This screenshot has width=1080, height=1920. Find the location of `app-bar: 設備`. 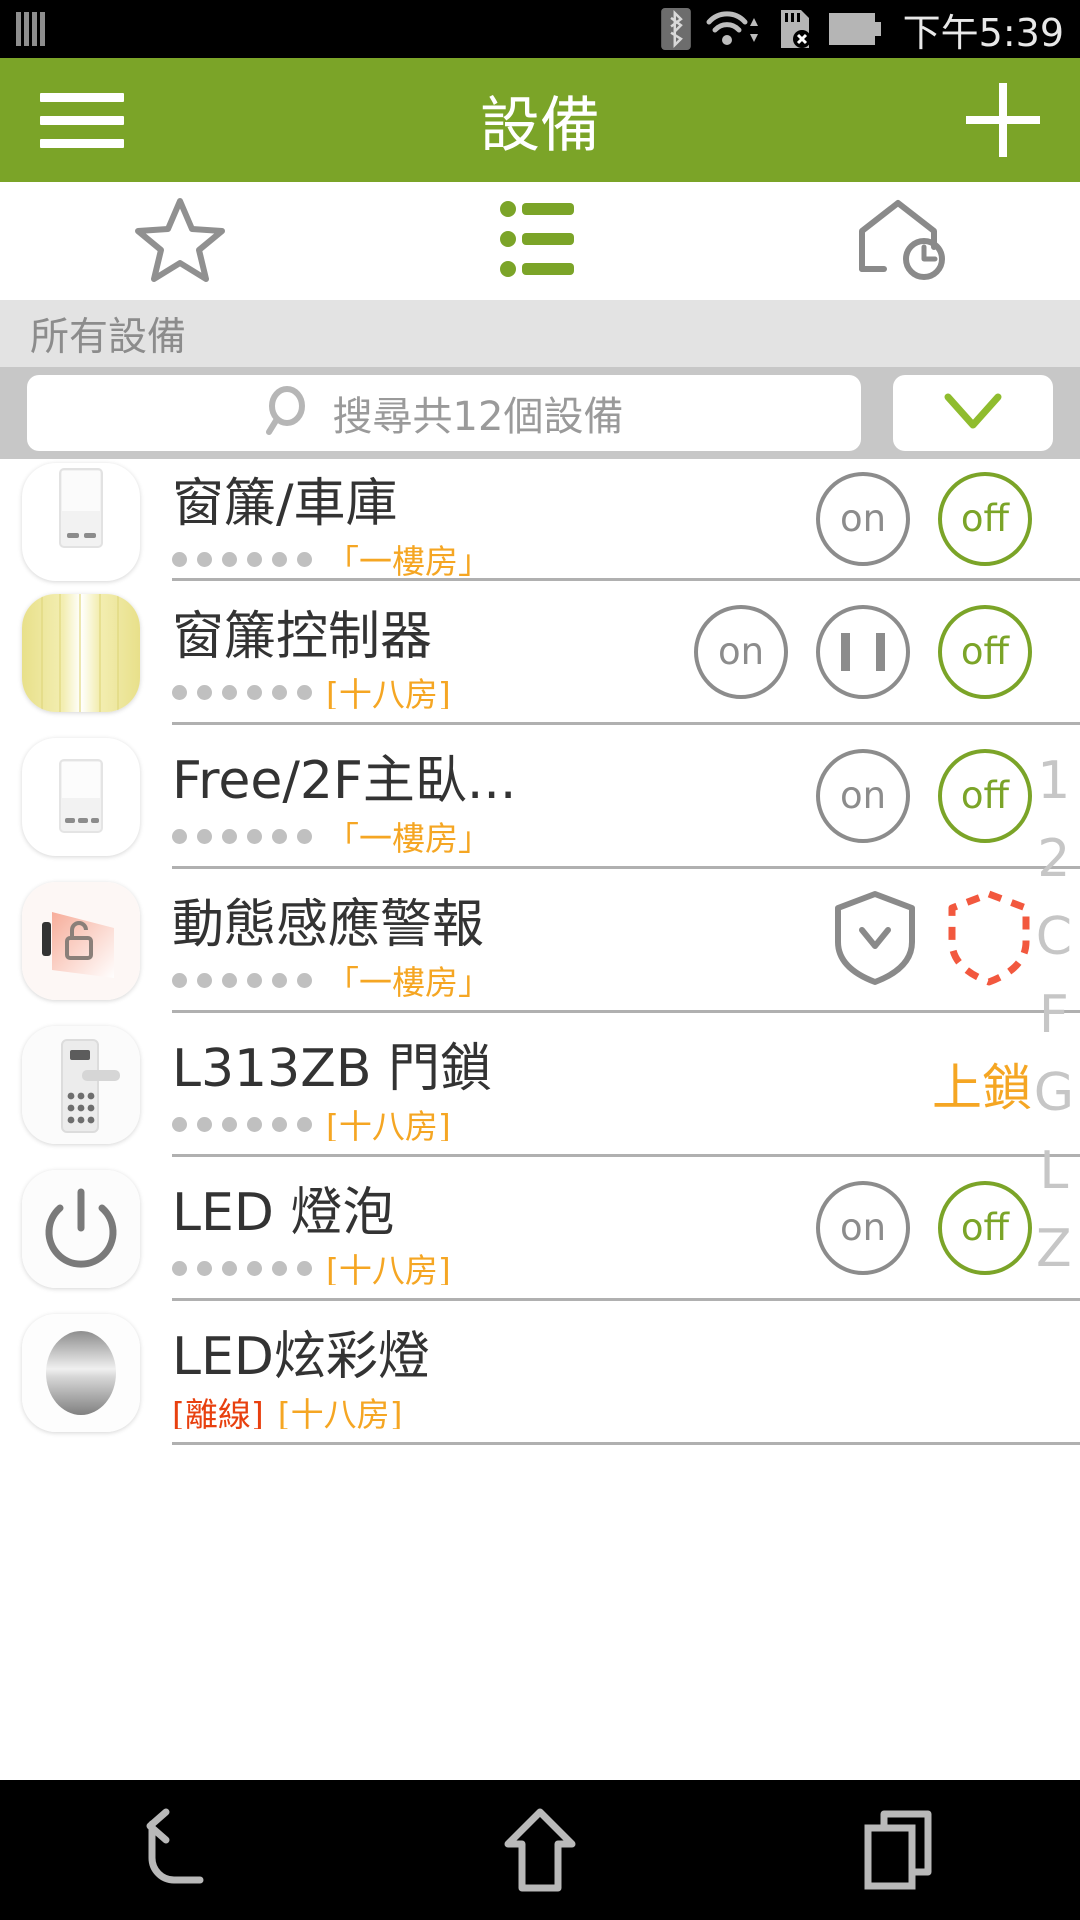

app-bar: 設備 is located at coordinates (540, 120).